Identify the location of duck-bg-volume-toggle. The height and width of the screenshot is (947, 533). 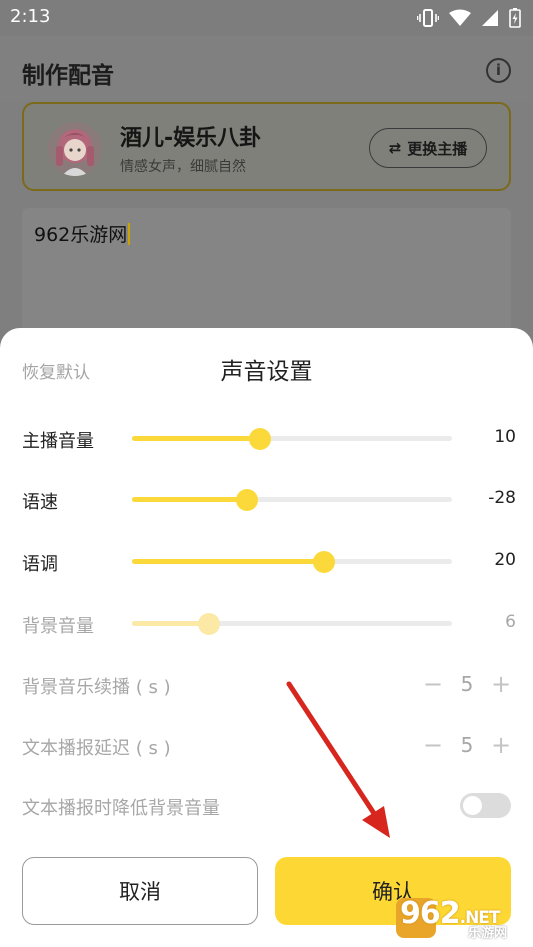
(485, 805).